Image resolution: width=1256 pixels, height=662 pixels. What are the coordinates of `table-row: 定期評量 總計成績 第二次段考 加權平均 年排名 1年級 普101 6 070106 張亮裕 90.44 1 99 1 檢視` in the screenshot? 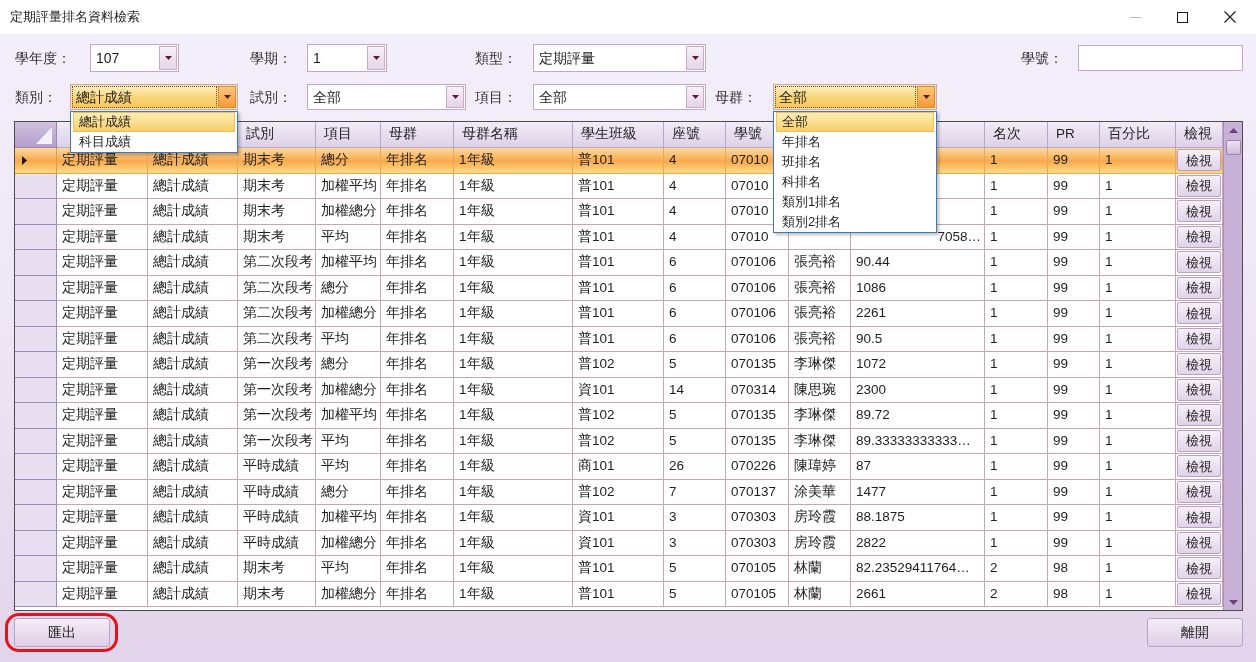 It's located at (619, 263).